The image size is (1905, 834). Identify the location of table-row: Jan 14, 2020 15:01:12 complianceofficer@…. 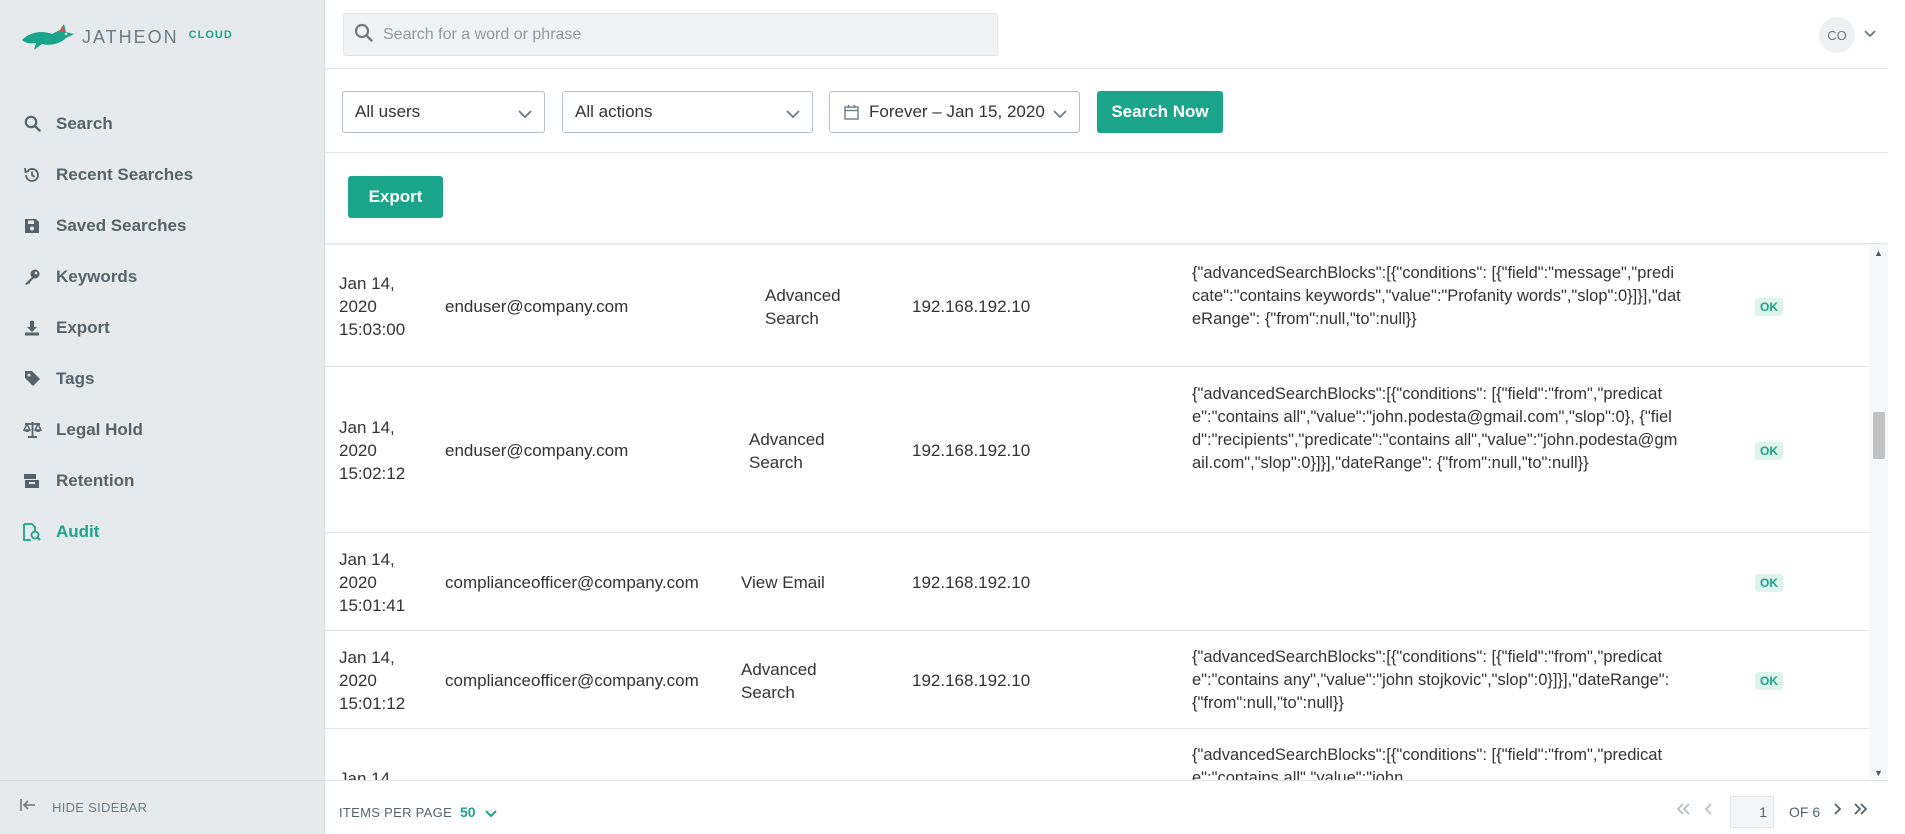
(1097, 680).